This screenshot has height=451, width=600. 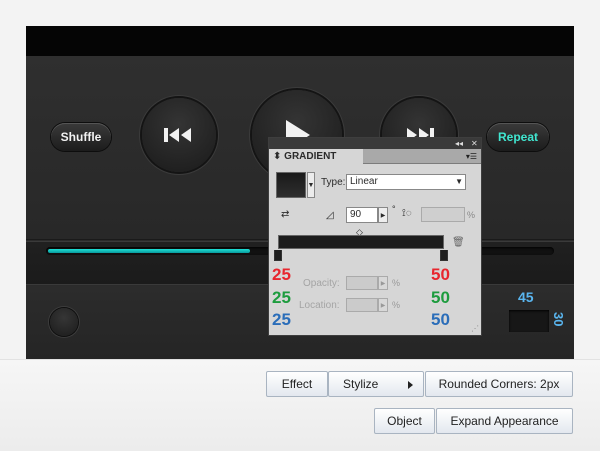 What do you see at coordinates (410, 385) in the screenshot?
I see `submenu-arrow-icon` at bounding box center [410, 385].